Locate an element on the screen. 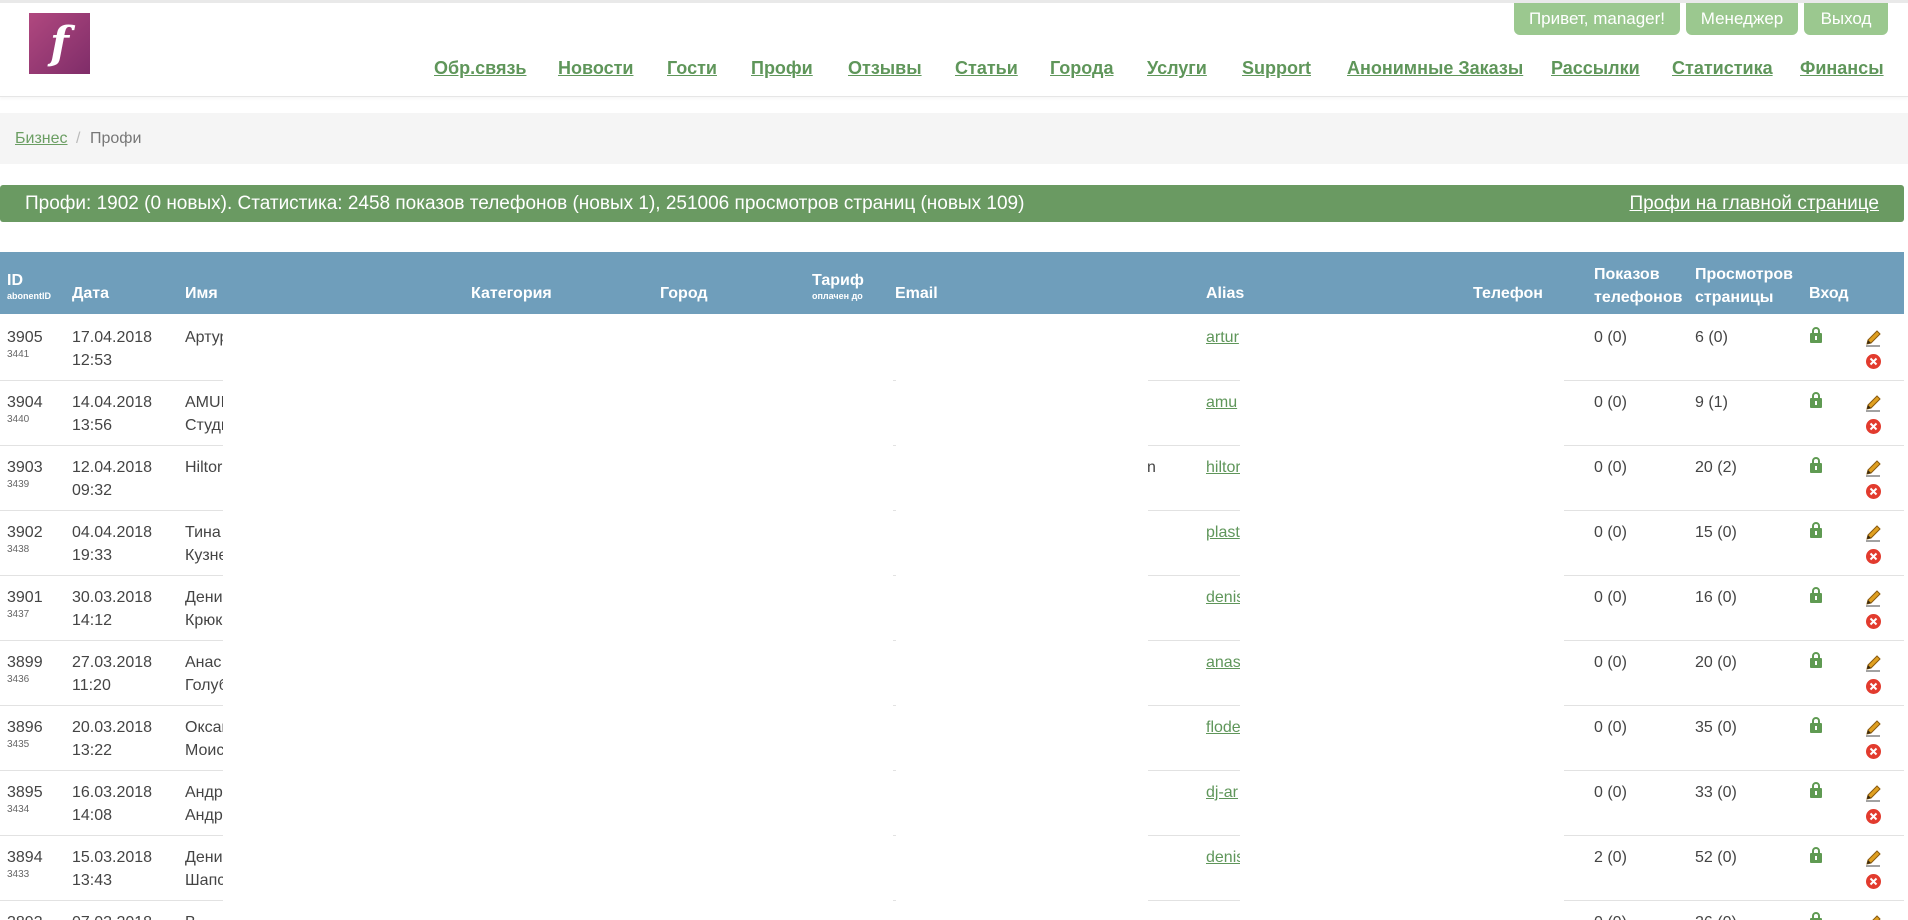  cell-id: 3902 3438 is located at coordinates (37, 538).